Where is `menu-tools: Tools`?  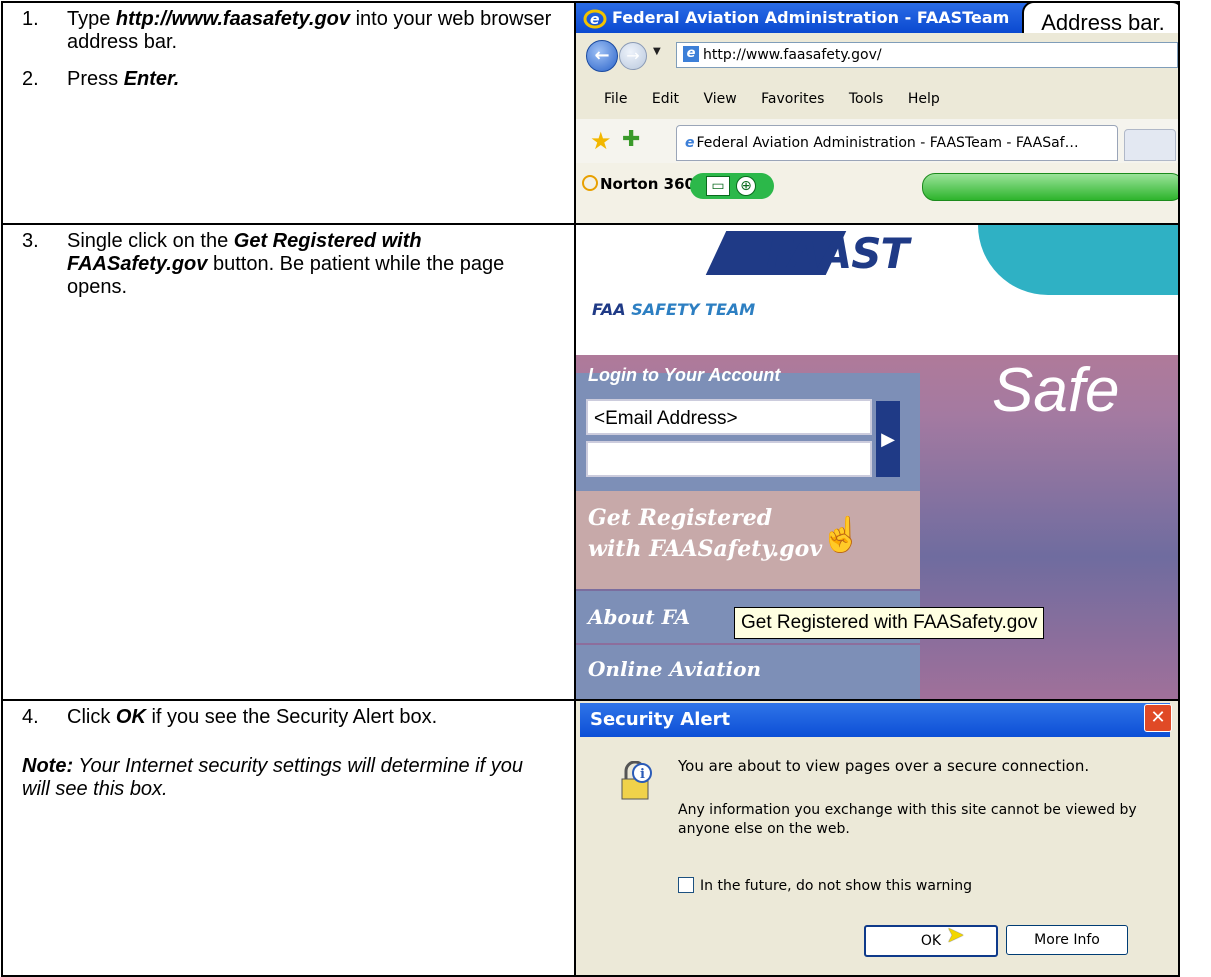
menu-tools: Tools is located at coordinates (866, 99).